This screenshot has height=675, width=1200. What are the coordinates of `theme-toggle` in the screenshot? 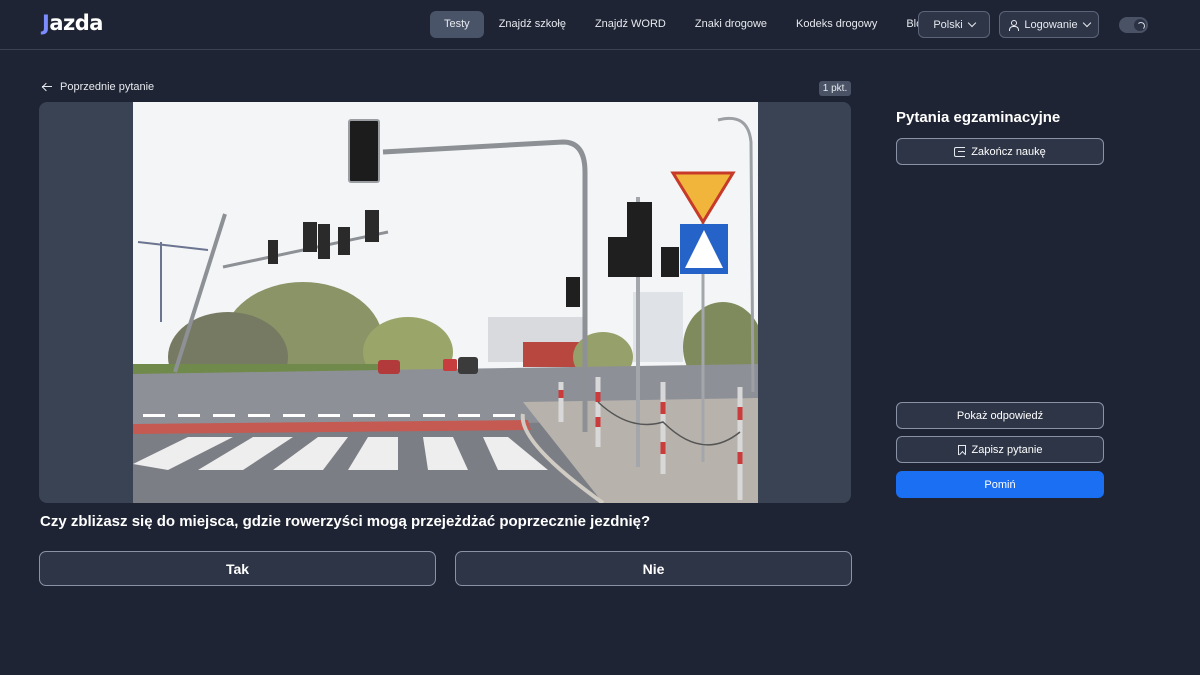 It's located at (1133, 25).